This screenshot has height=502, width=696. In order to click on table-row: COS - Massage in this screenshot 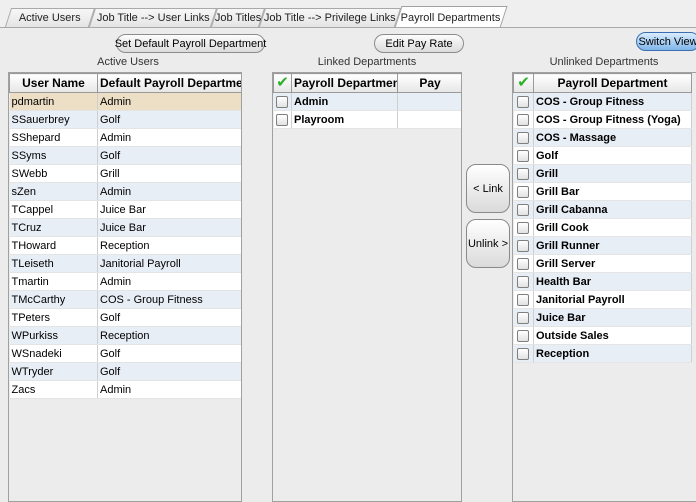, I will do `click(602, 137)`.